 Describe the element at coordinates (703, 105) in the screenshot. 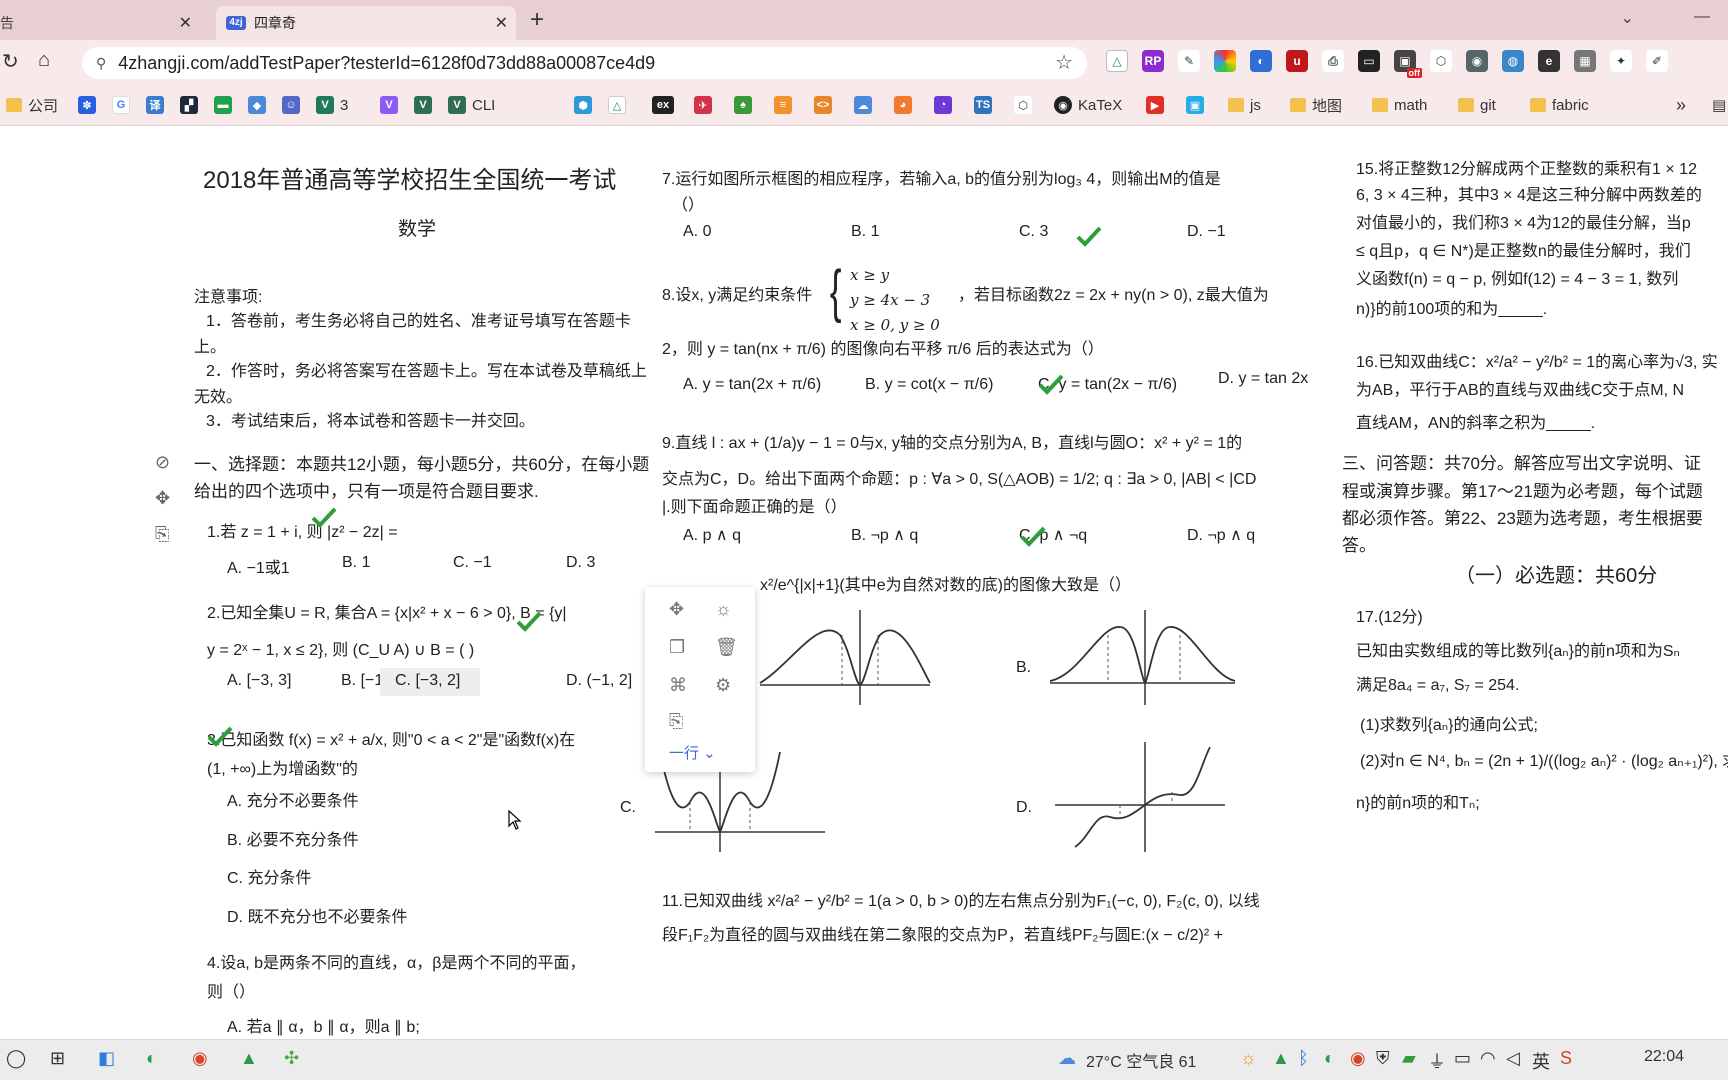

I see `bookmark-bird: ✈` at that location.